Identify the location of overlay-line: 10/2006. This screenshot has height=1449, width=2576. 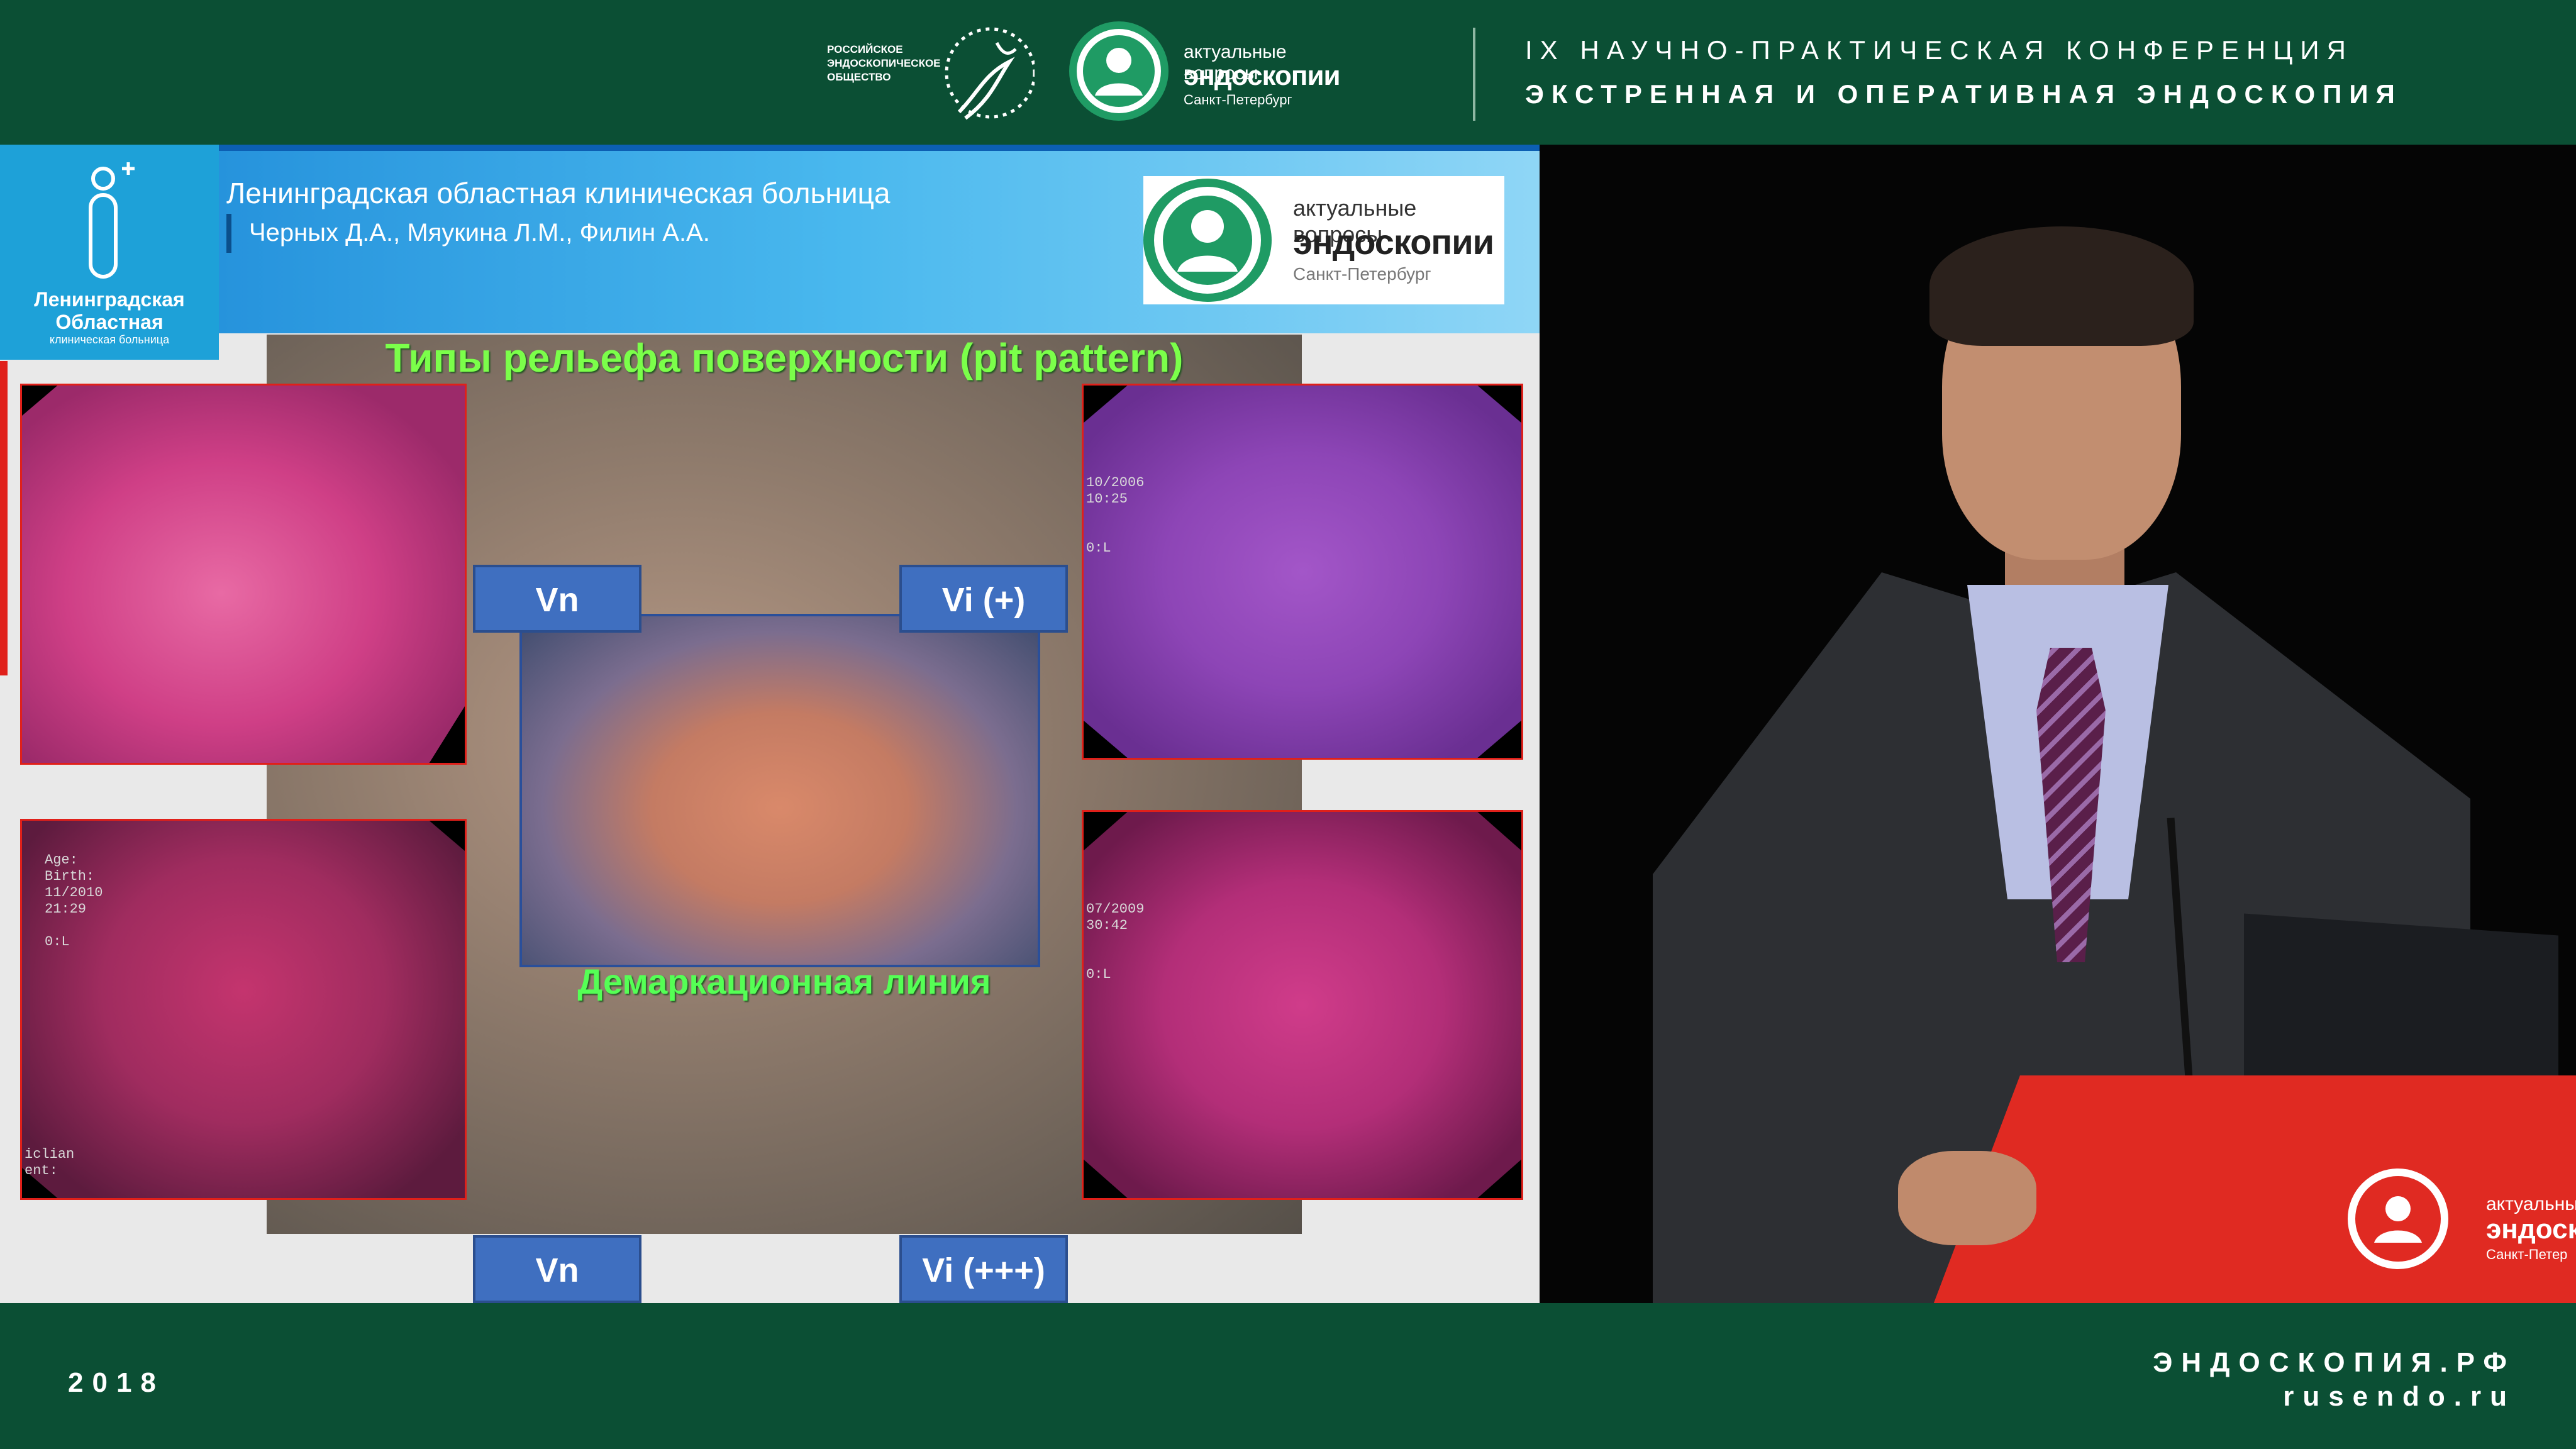
(1115, 483).